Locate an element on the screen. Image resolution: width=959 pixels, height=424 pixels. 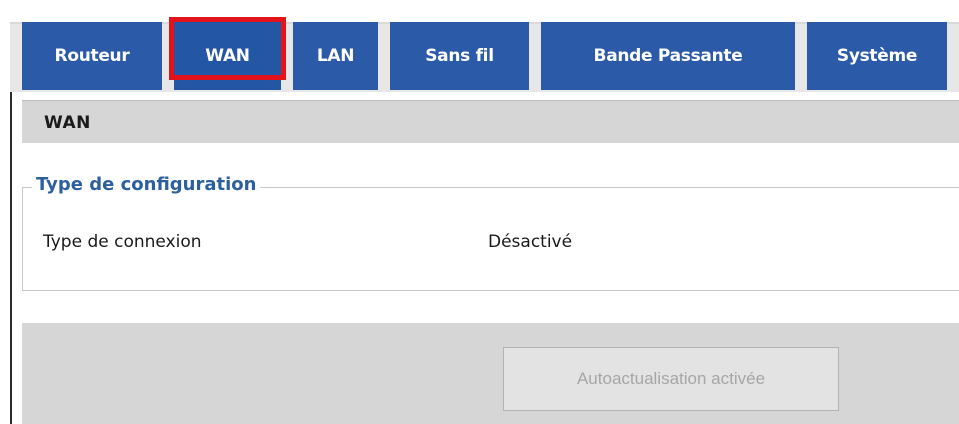
tab-label: Routeur is located at coordinates (92, 56).